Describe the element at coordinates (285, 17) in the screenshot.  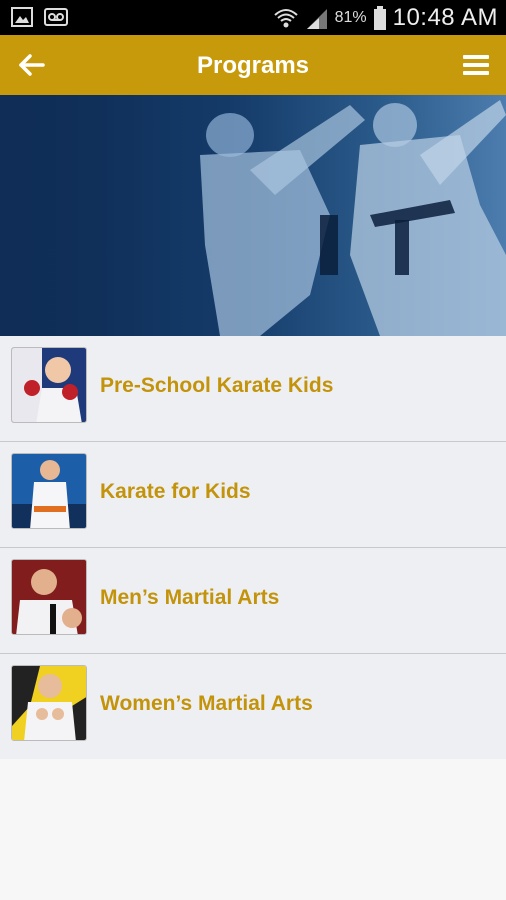
I see `wifi-icon` at that location.